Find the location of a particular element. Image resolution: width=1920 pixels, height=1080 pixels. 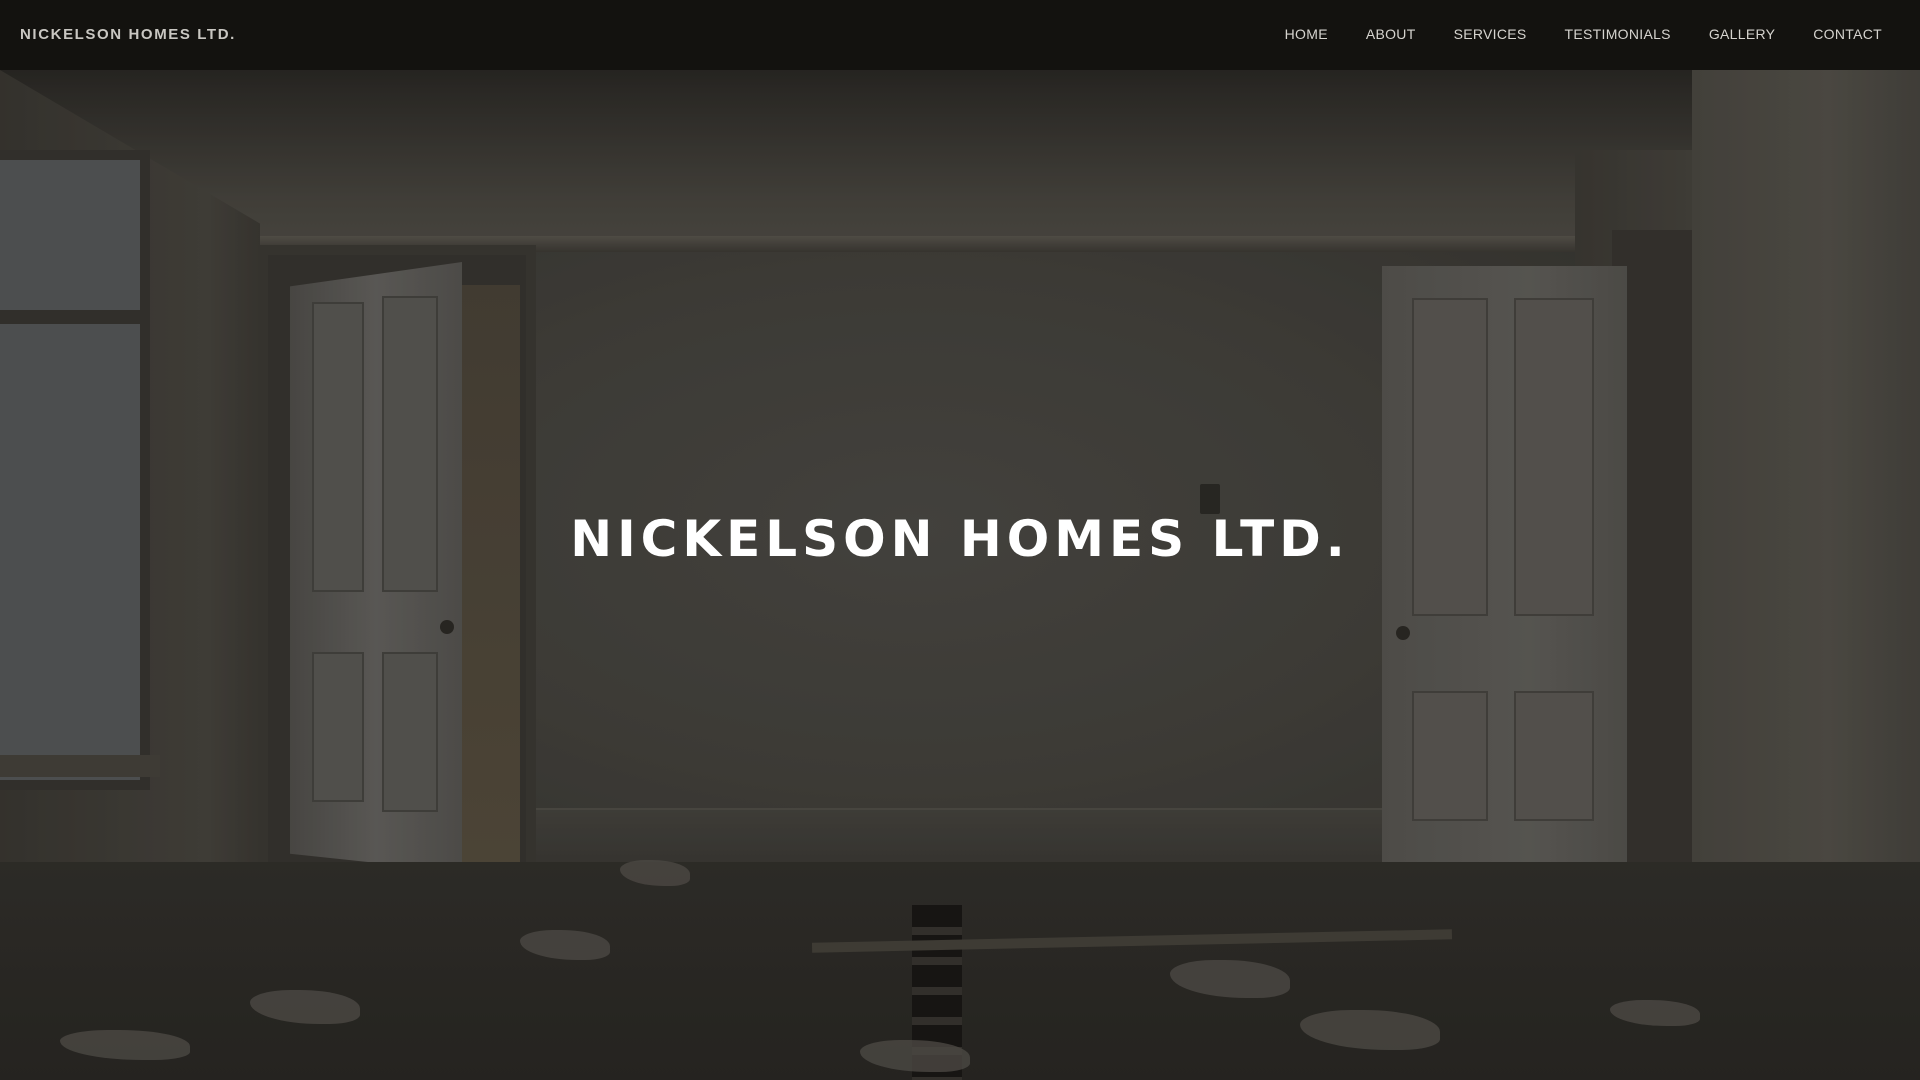

hero-title: NICKELSON HOMES LTD. is located at coordinates (960, 539).